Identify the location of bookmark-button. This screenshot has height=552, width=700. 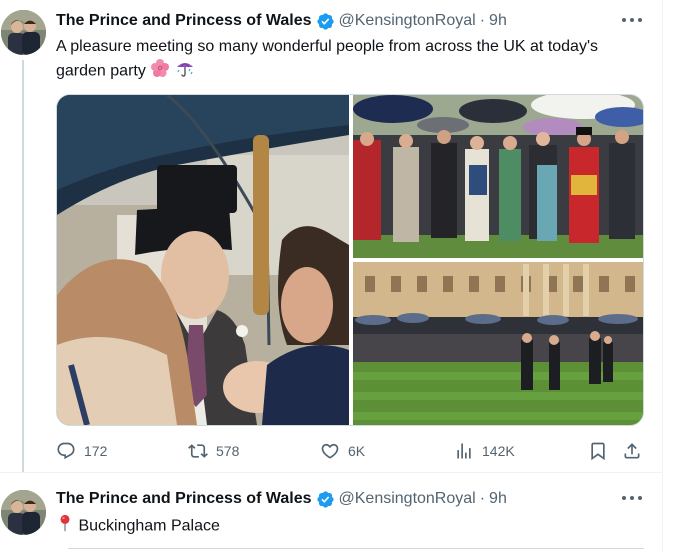
(598, 451).